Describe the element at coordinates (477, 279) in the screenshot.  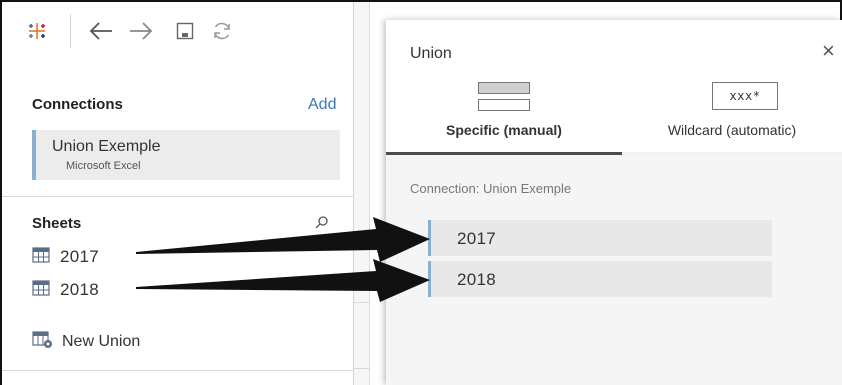
I see `union-table-label: 2018` at that location.